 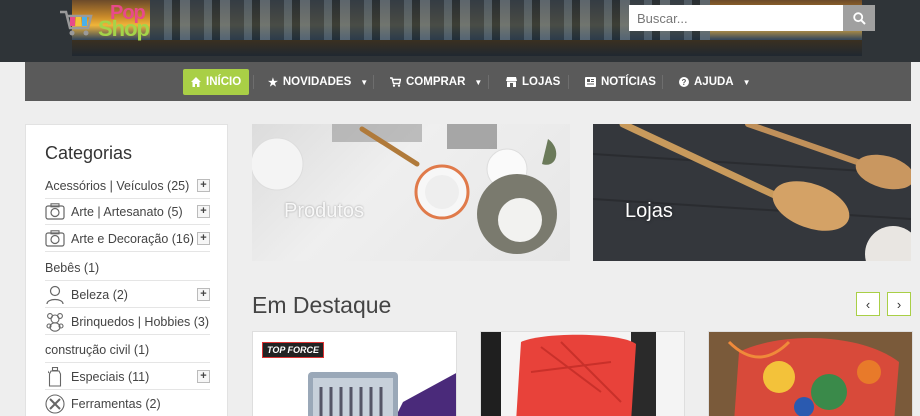 I want to click on newspaper-icon, so click(x=590, y=82).